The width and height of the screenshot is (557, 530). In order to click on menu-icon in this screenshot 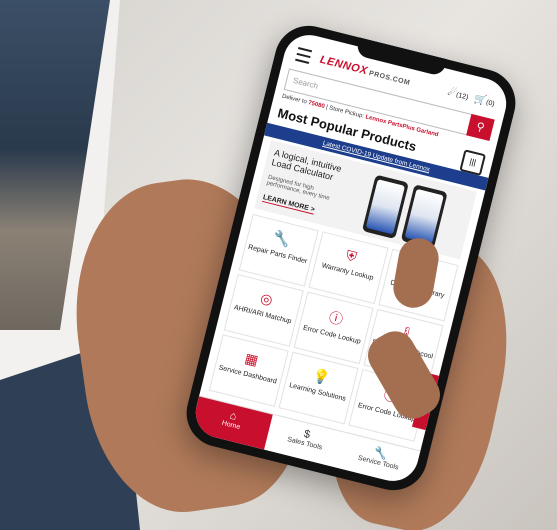, I will do `click(304, 55)`.